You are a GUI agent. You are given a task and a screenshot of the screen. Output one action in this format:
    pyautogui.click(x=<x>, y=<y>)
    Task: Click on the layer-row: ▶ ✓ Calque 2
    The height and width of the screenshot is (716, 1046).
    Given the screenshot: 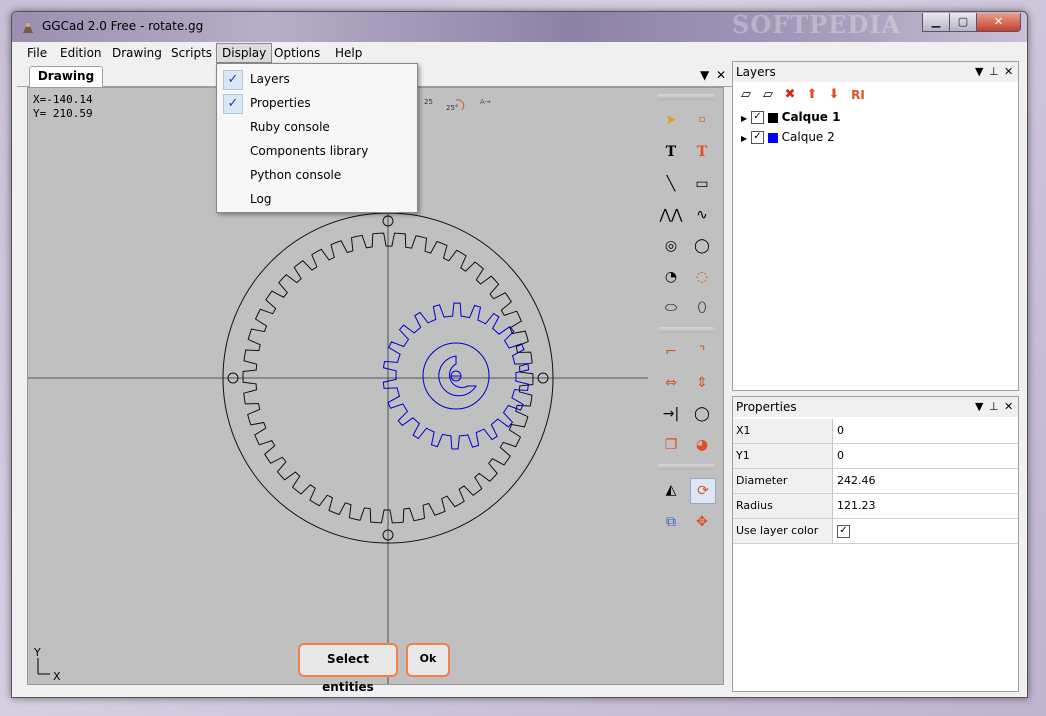 What is the action you would take?
    pyautogui.click(x=788, y=137)
    